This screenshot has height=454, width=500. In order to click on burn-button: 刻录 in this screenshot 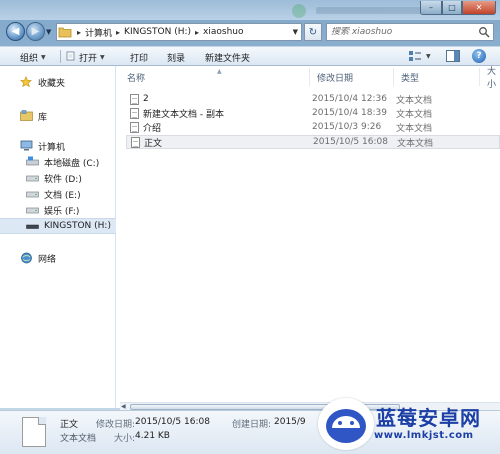, I will do `click(176, 57)`.